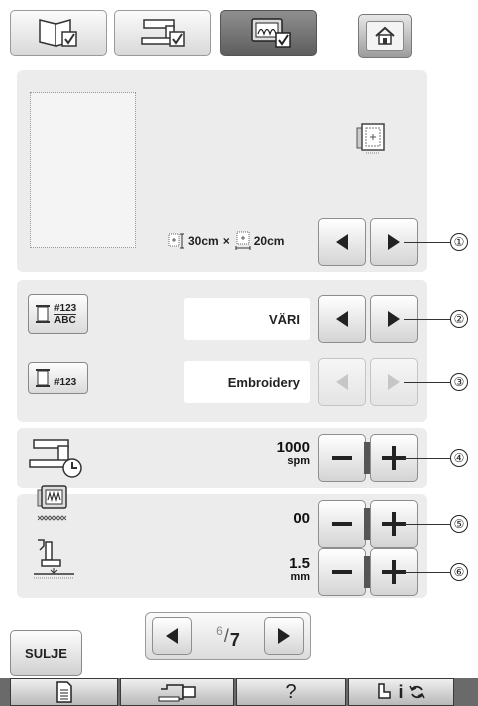 Image resolution: width=478 pixels, height=706 pixels. I want to click on speed-number: 1000, so click(293, 447).